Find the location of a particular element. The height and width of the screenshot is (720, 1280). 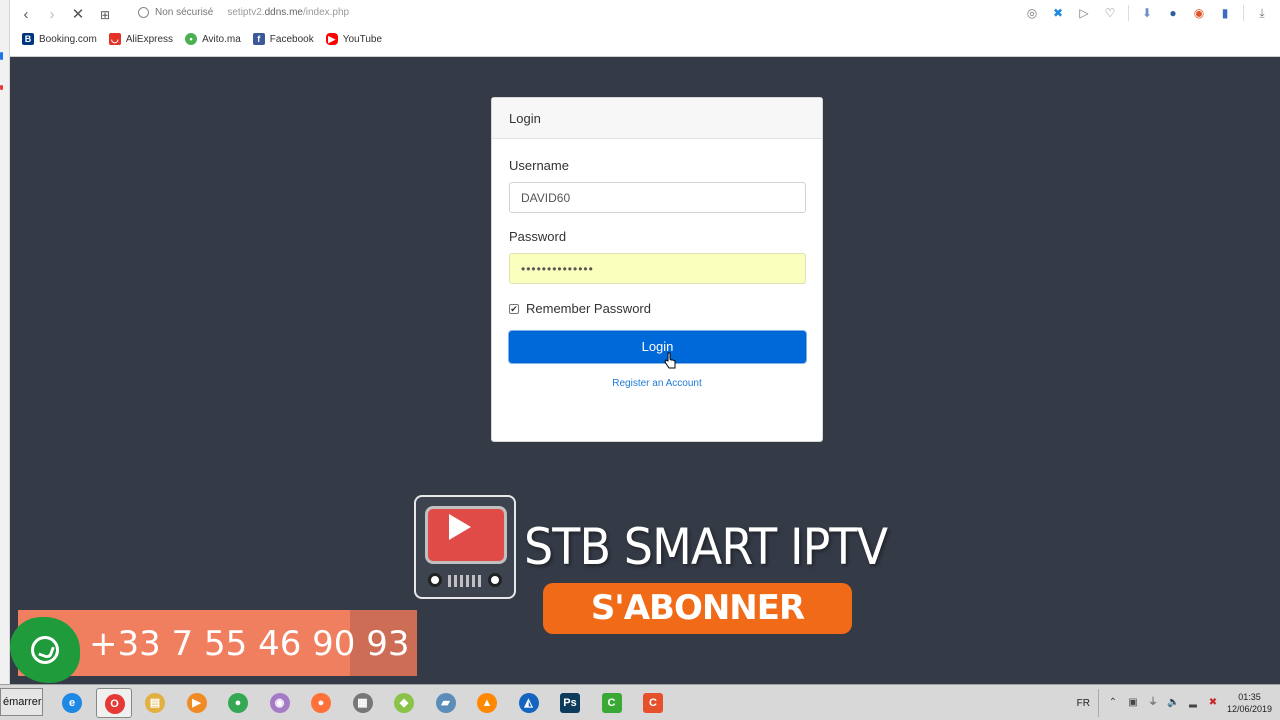

tv-play-logo is located at coordinates (465, 547).